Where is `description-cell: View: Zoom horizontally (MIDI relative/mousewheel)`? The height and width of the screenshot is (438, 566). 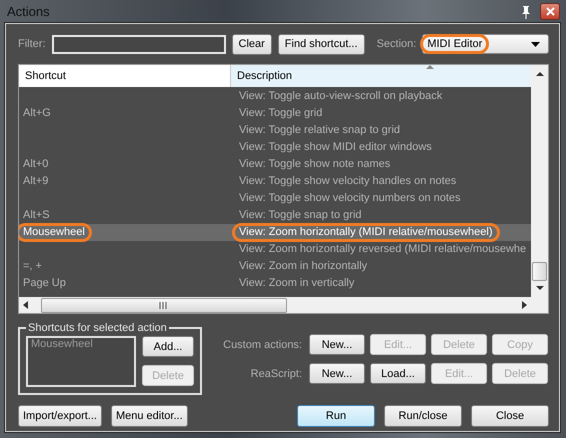 description-cell: View: Zoom horizontally (MIDI relative/mousewheel) is located at coordinates (365, 232).